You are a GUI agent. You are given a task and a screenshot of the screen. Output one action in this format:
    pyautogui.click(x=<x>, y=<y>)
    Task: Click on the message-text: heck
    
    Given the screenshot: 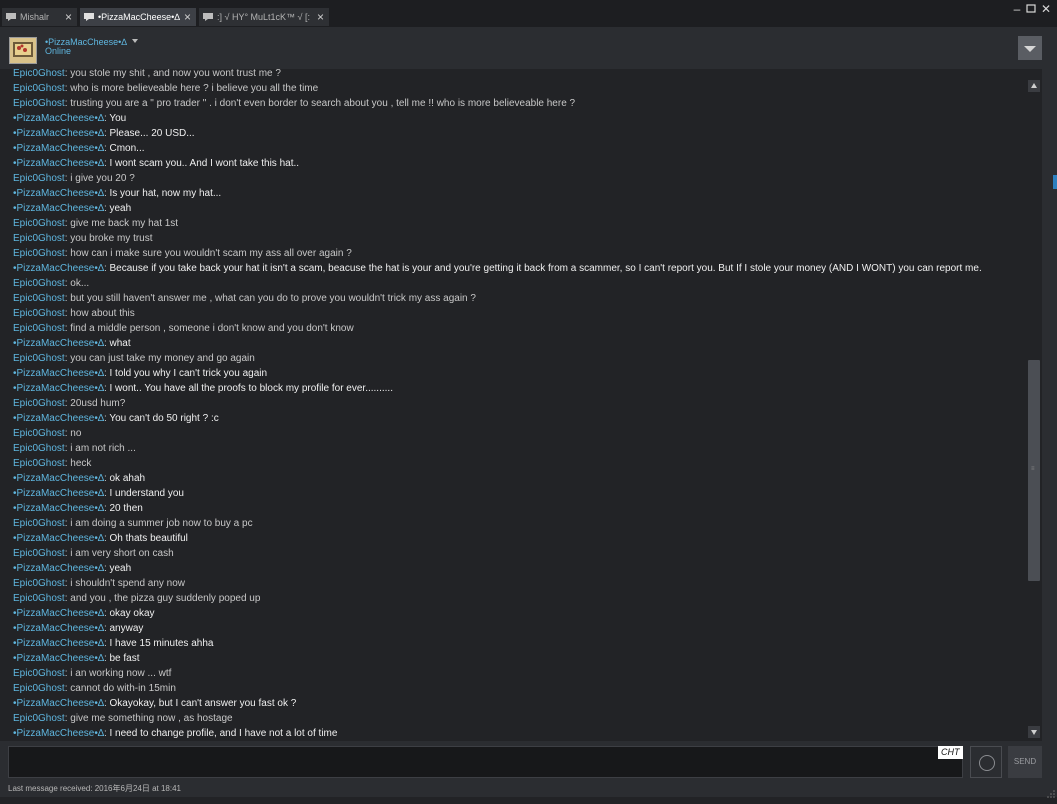 What is the action you would take?
    pyautogui.click(x=81, y=463)
    